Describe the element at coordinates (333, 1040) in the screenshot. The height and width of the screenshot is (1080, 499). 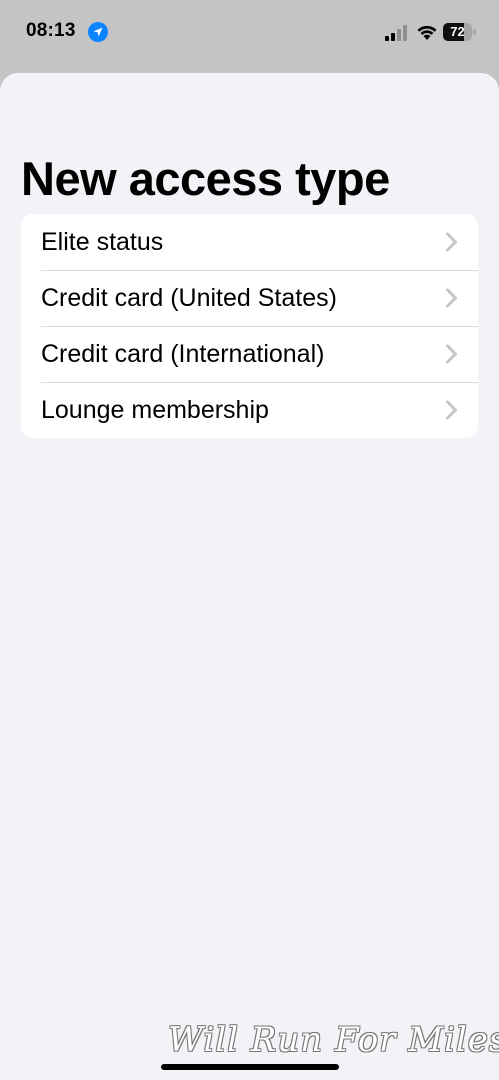
I see `watermark: Will Run For Miles` at that location.